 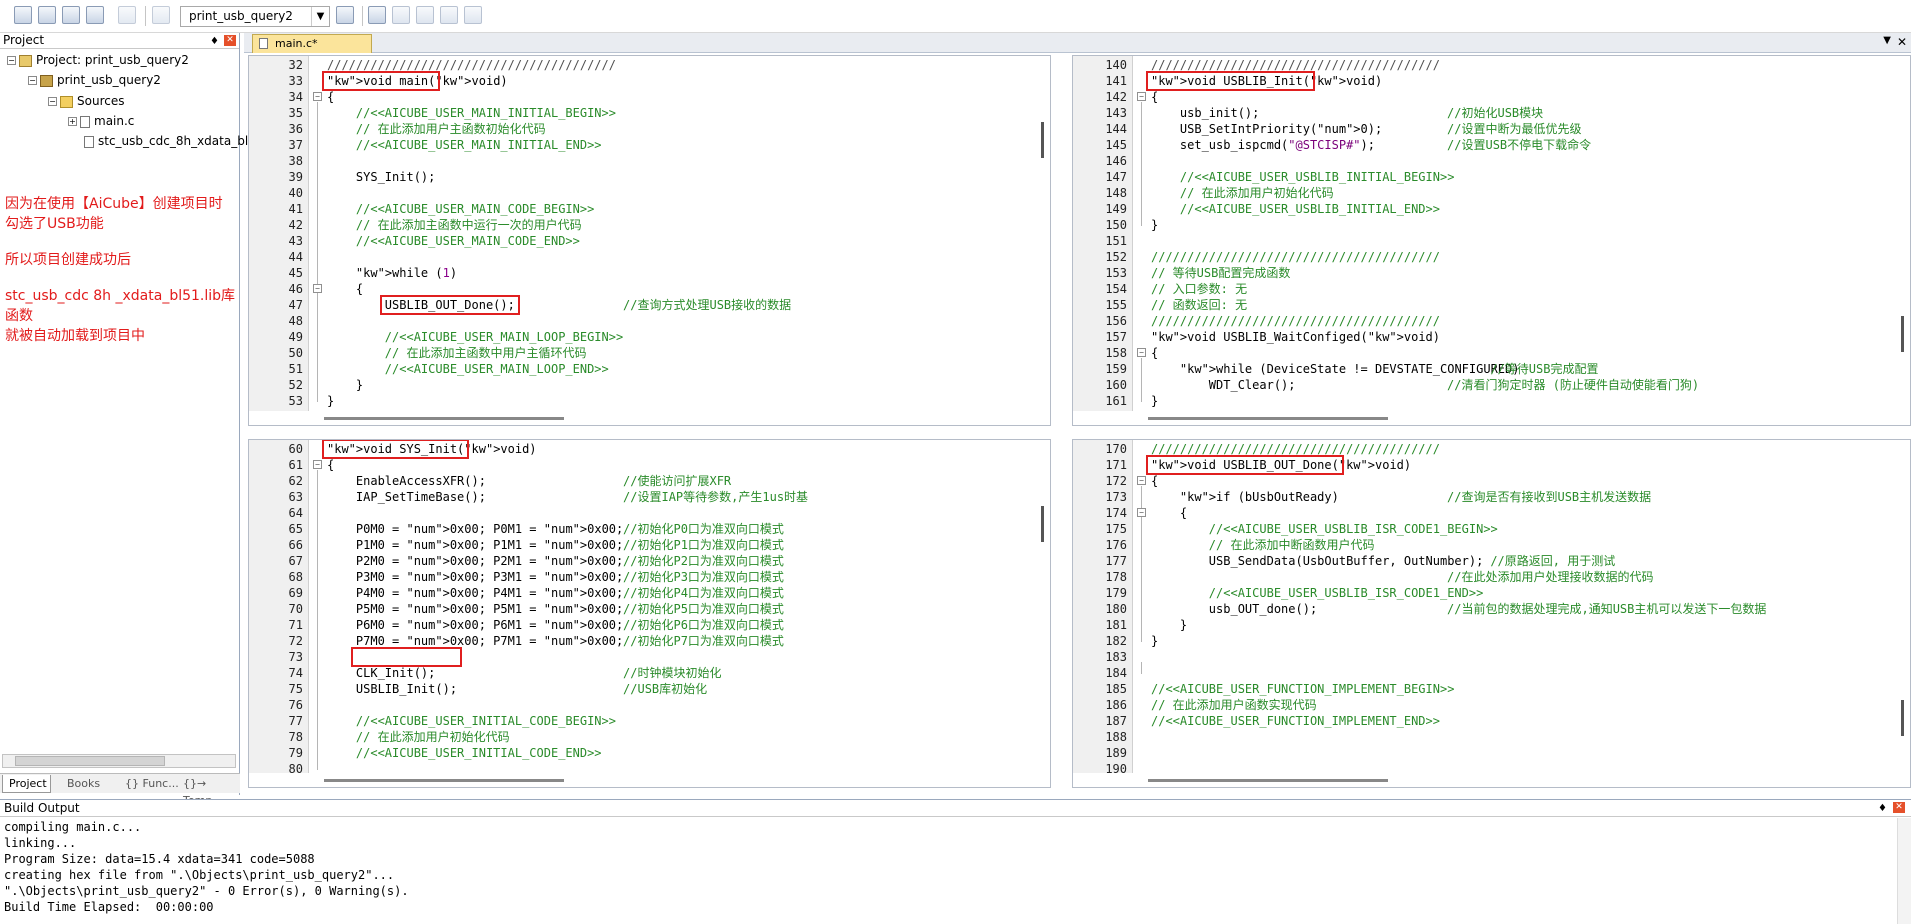 I want to click on code-comment: //使能访问扩展XFR, so click(x=677, y=481).